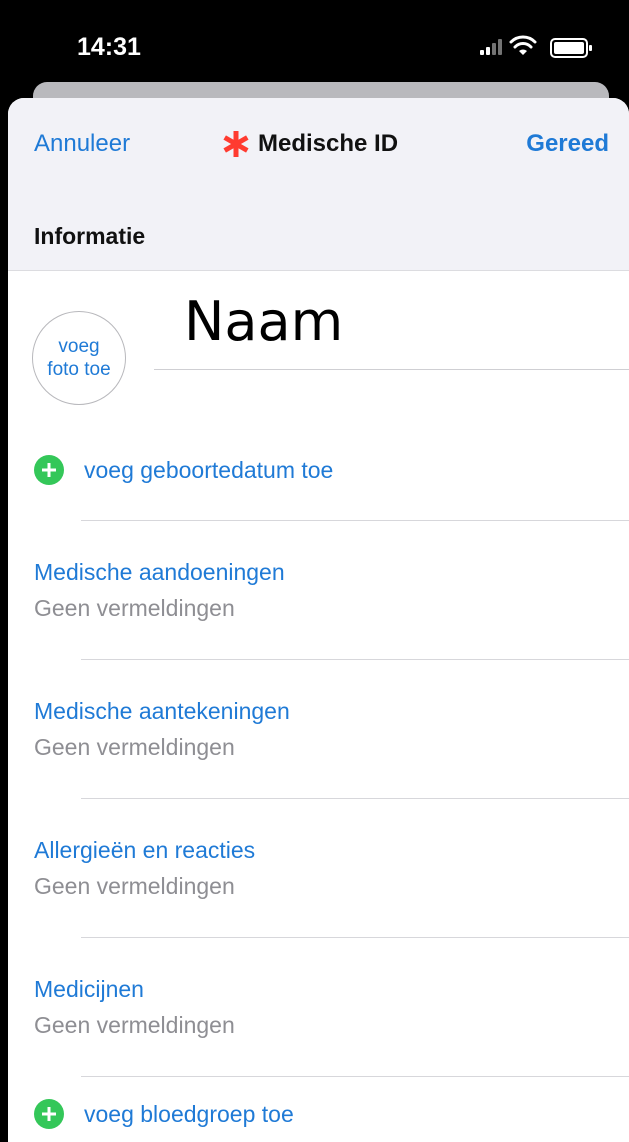  I want to click on name-underline, so click(391, 369).